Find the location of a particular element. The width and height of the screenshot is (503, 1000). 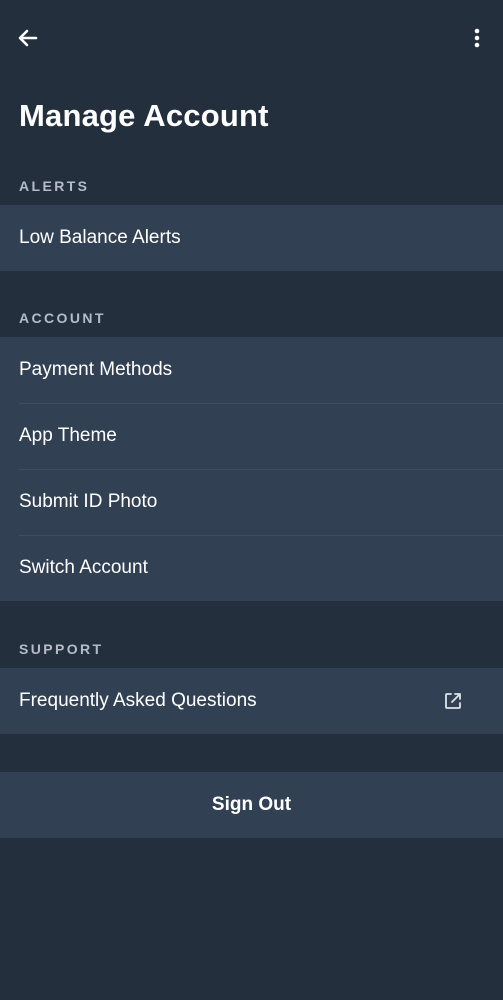

top-app-bar is located at coordinates (251, 38).